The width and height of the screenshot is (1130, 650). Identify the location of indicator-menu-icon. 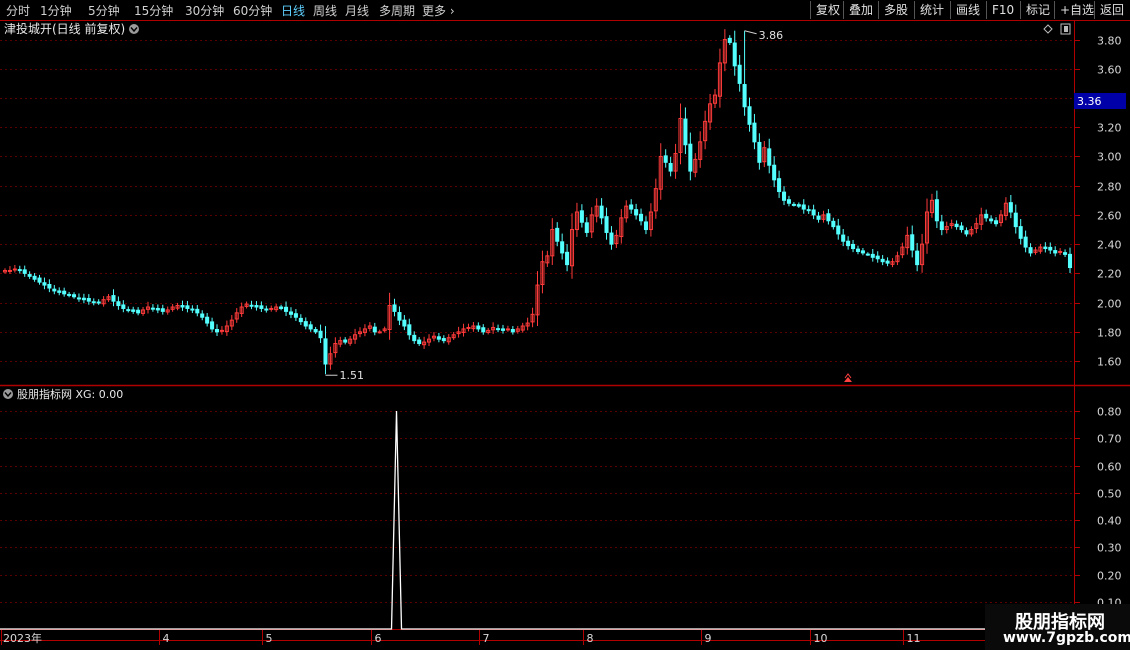
(8, 394).